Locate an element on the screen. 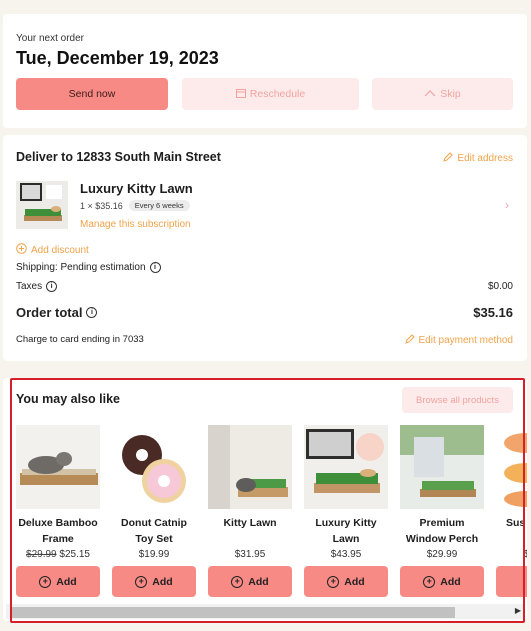 The image size is (531, 631). calendar-icon is located at coordinates (240, 94).